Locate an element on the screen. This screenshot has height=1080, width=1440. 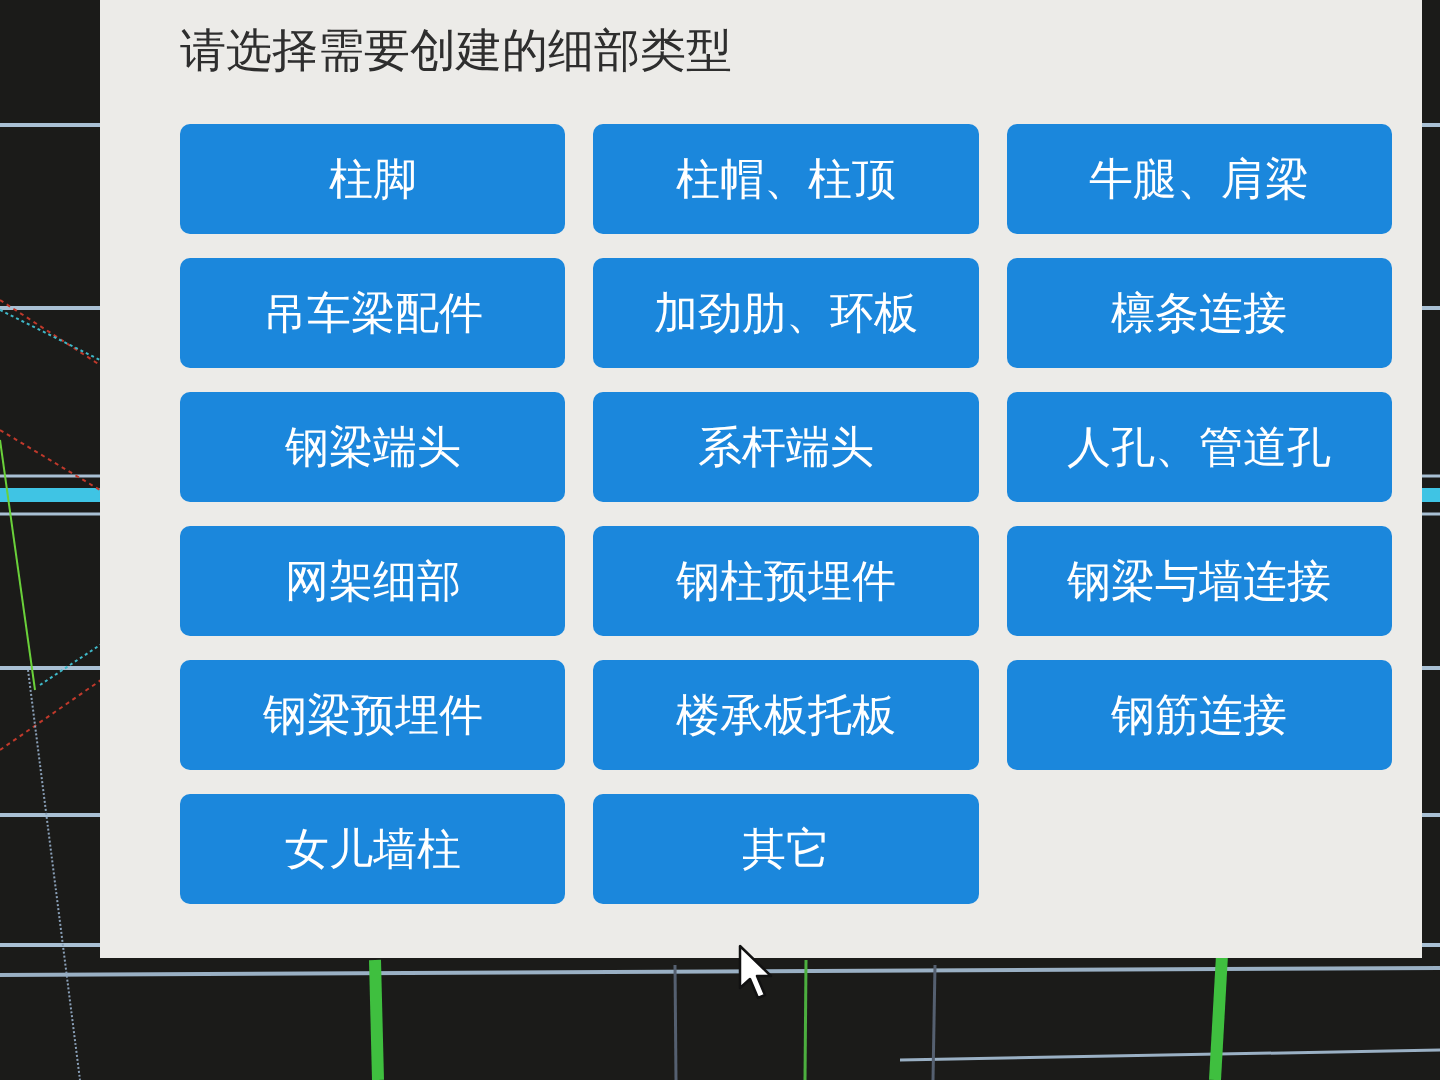
detail-type-button: 网架细部 is located at coordinates (373, 581).